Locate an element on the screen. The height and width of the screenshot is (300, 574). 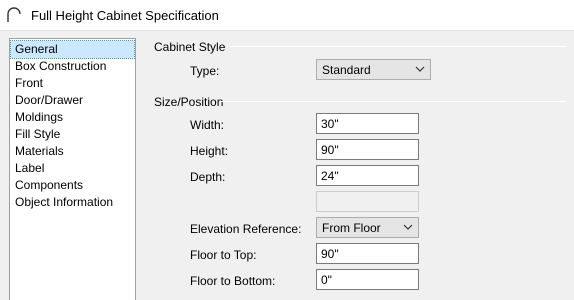
disabled-input is located at coordinates (367, 201).